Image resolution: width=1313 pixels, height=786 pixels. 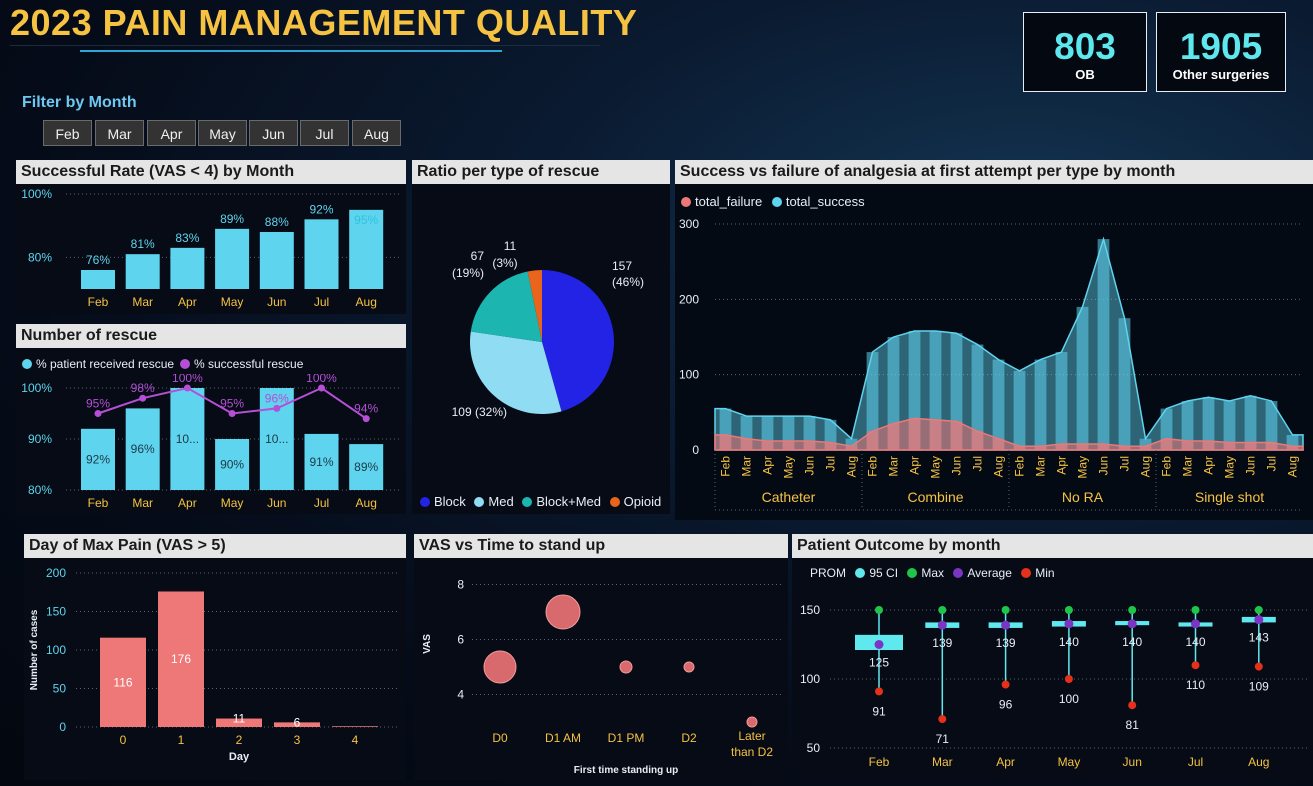 I want to click on legend-label: Block+Med, so click(x=569, y=501).